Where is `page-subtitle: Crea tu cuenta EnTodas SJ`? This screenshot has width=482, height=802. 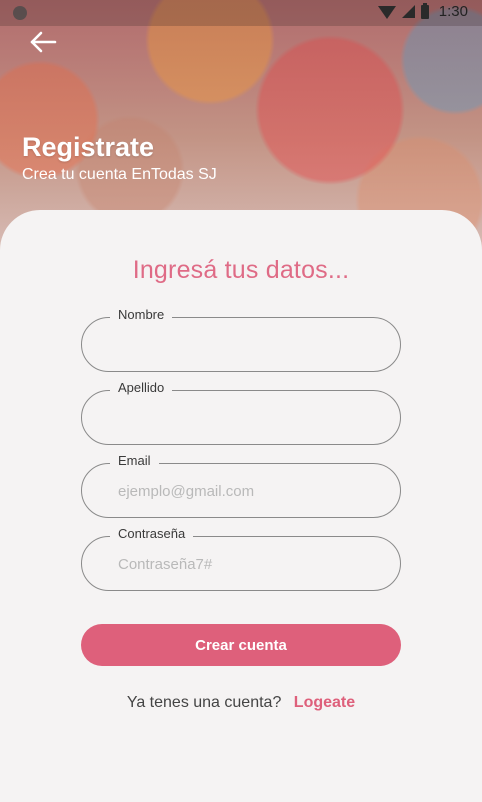 page-subtitle: Crea tu cuenta EnTodas SJ is located at coordinates (119, 174).